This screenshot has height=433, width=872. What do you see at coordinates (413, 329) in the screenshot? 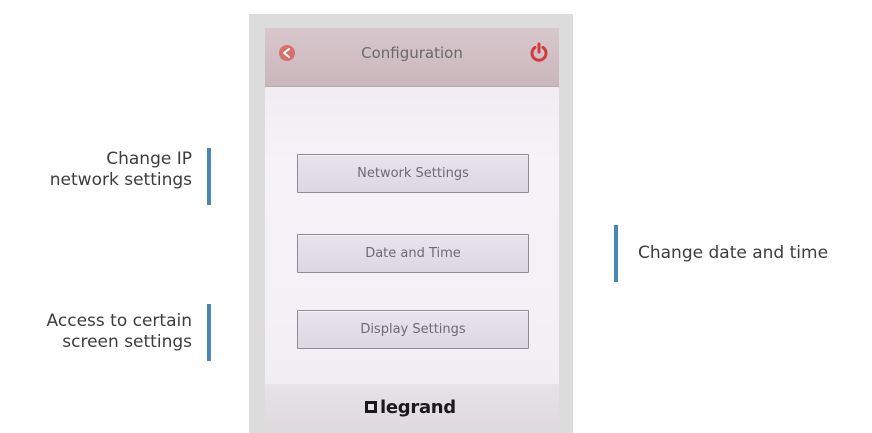
I see `display-settings-button: Display Settings` at bounding box center [413, 329].